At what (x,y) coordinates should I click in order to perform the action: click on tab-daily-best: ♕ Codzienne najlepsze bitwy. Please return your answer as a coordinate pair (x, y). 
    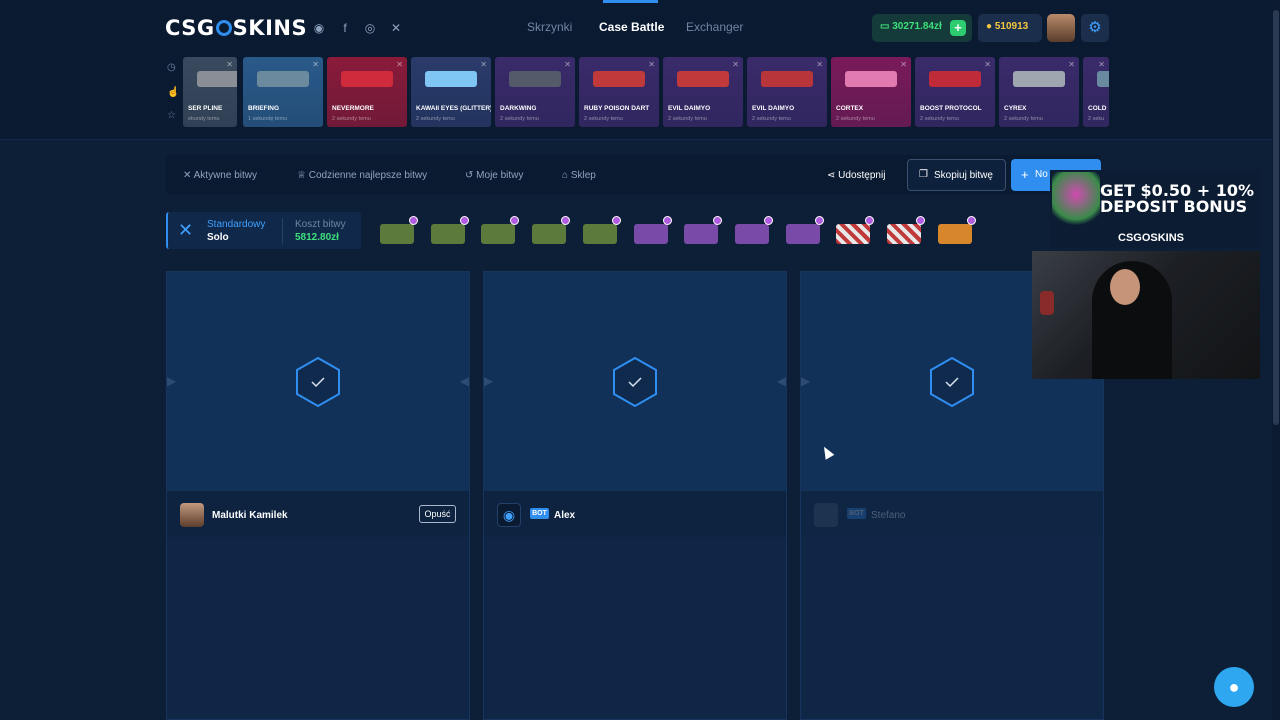
    Looking at the image, I should click on (362, 175).